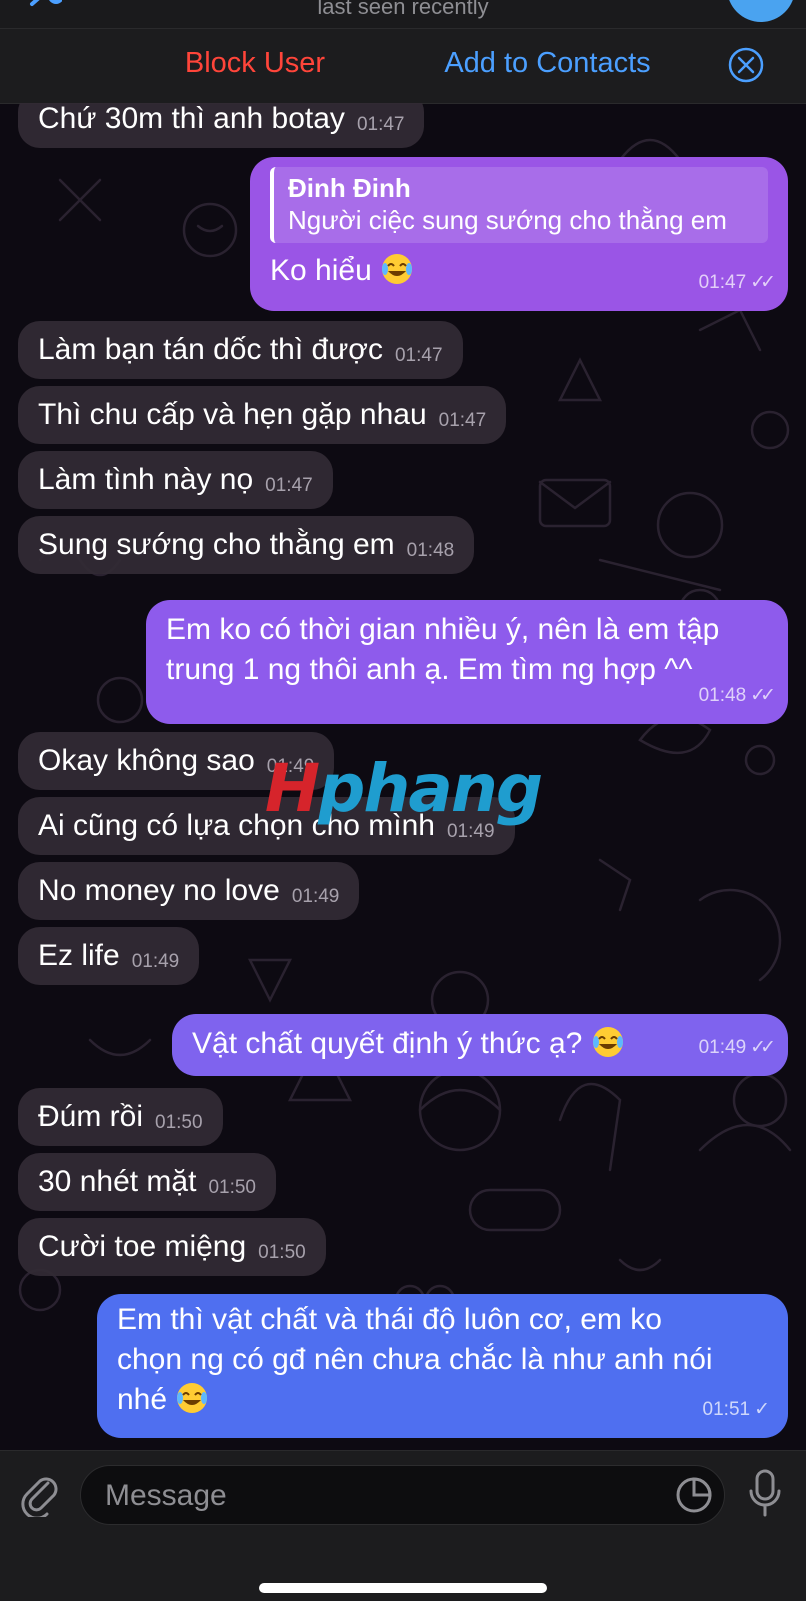  What do you see at coordinates (146, 760) in the screenshot?
I see `message-text: Okay không sao` at bounding box center [146, 760].